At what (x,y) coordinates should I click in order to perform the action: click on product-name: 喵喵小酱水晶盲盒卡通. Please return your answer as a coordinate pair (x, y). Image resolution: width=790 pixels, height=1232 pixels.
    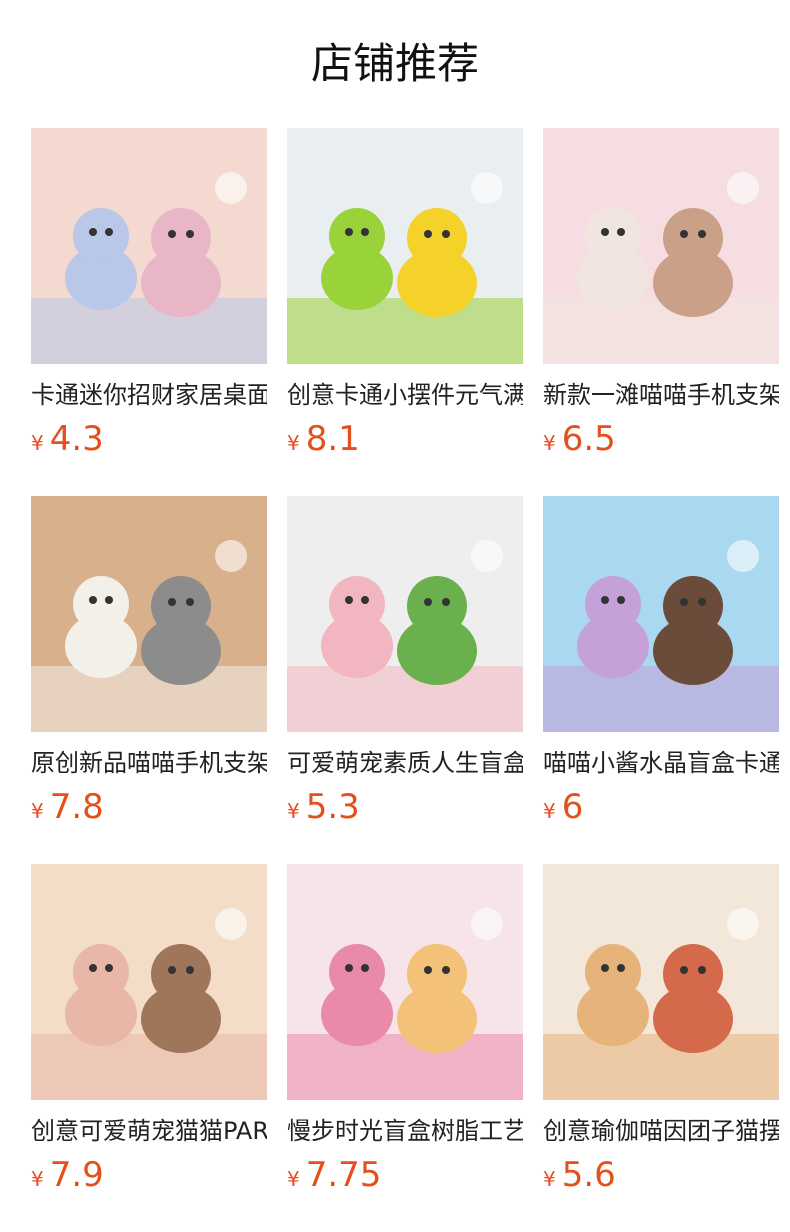
    Looking at the image, I should click on (661, 763).